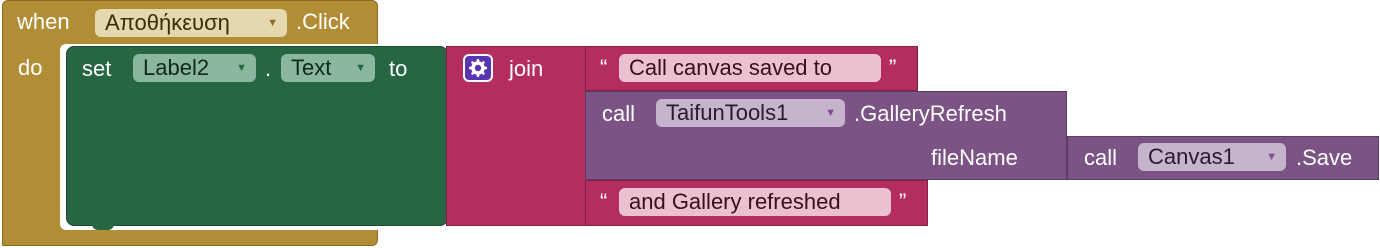  What do you see at coordinates (43, 21) in the screenshot?
I see `when-keyword: when` at bounding box center [43, 21].